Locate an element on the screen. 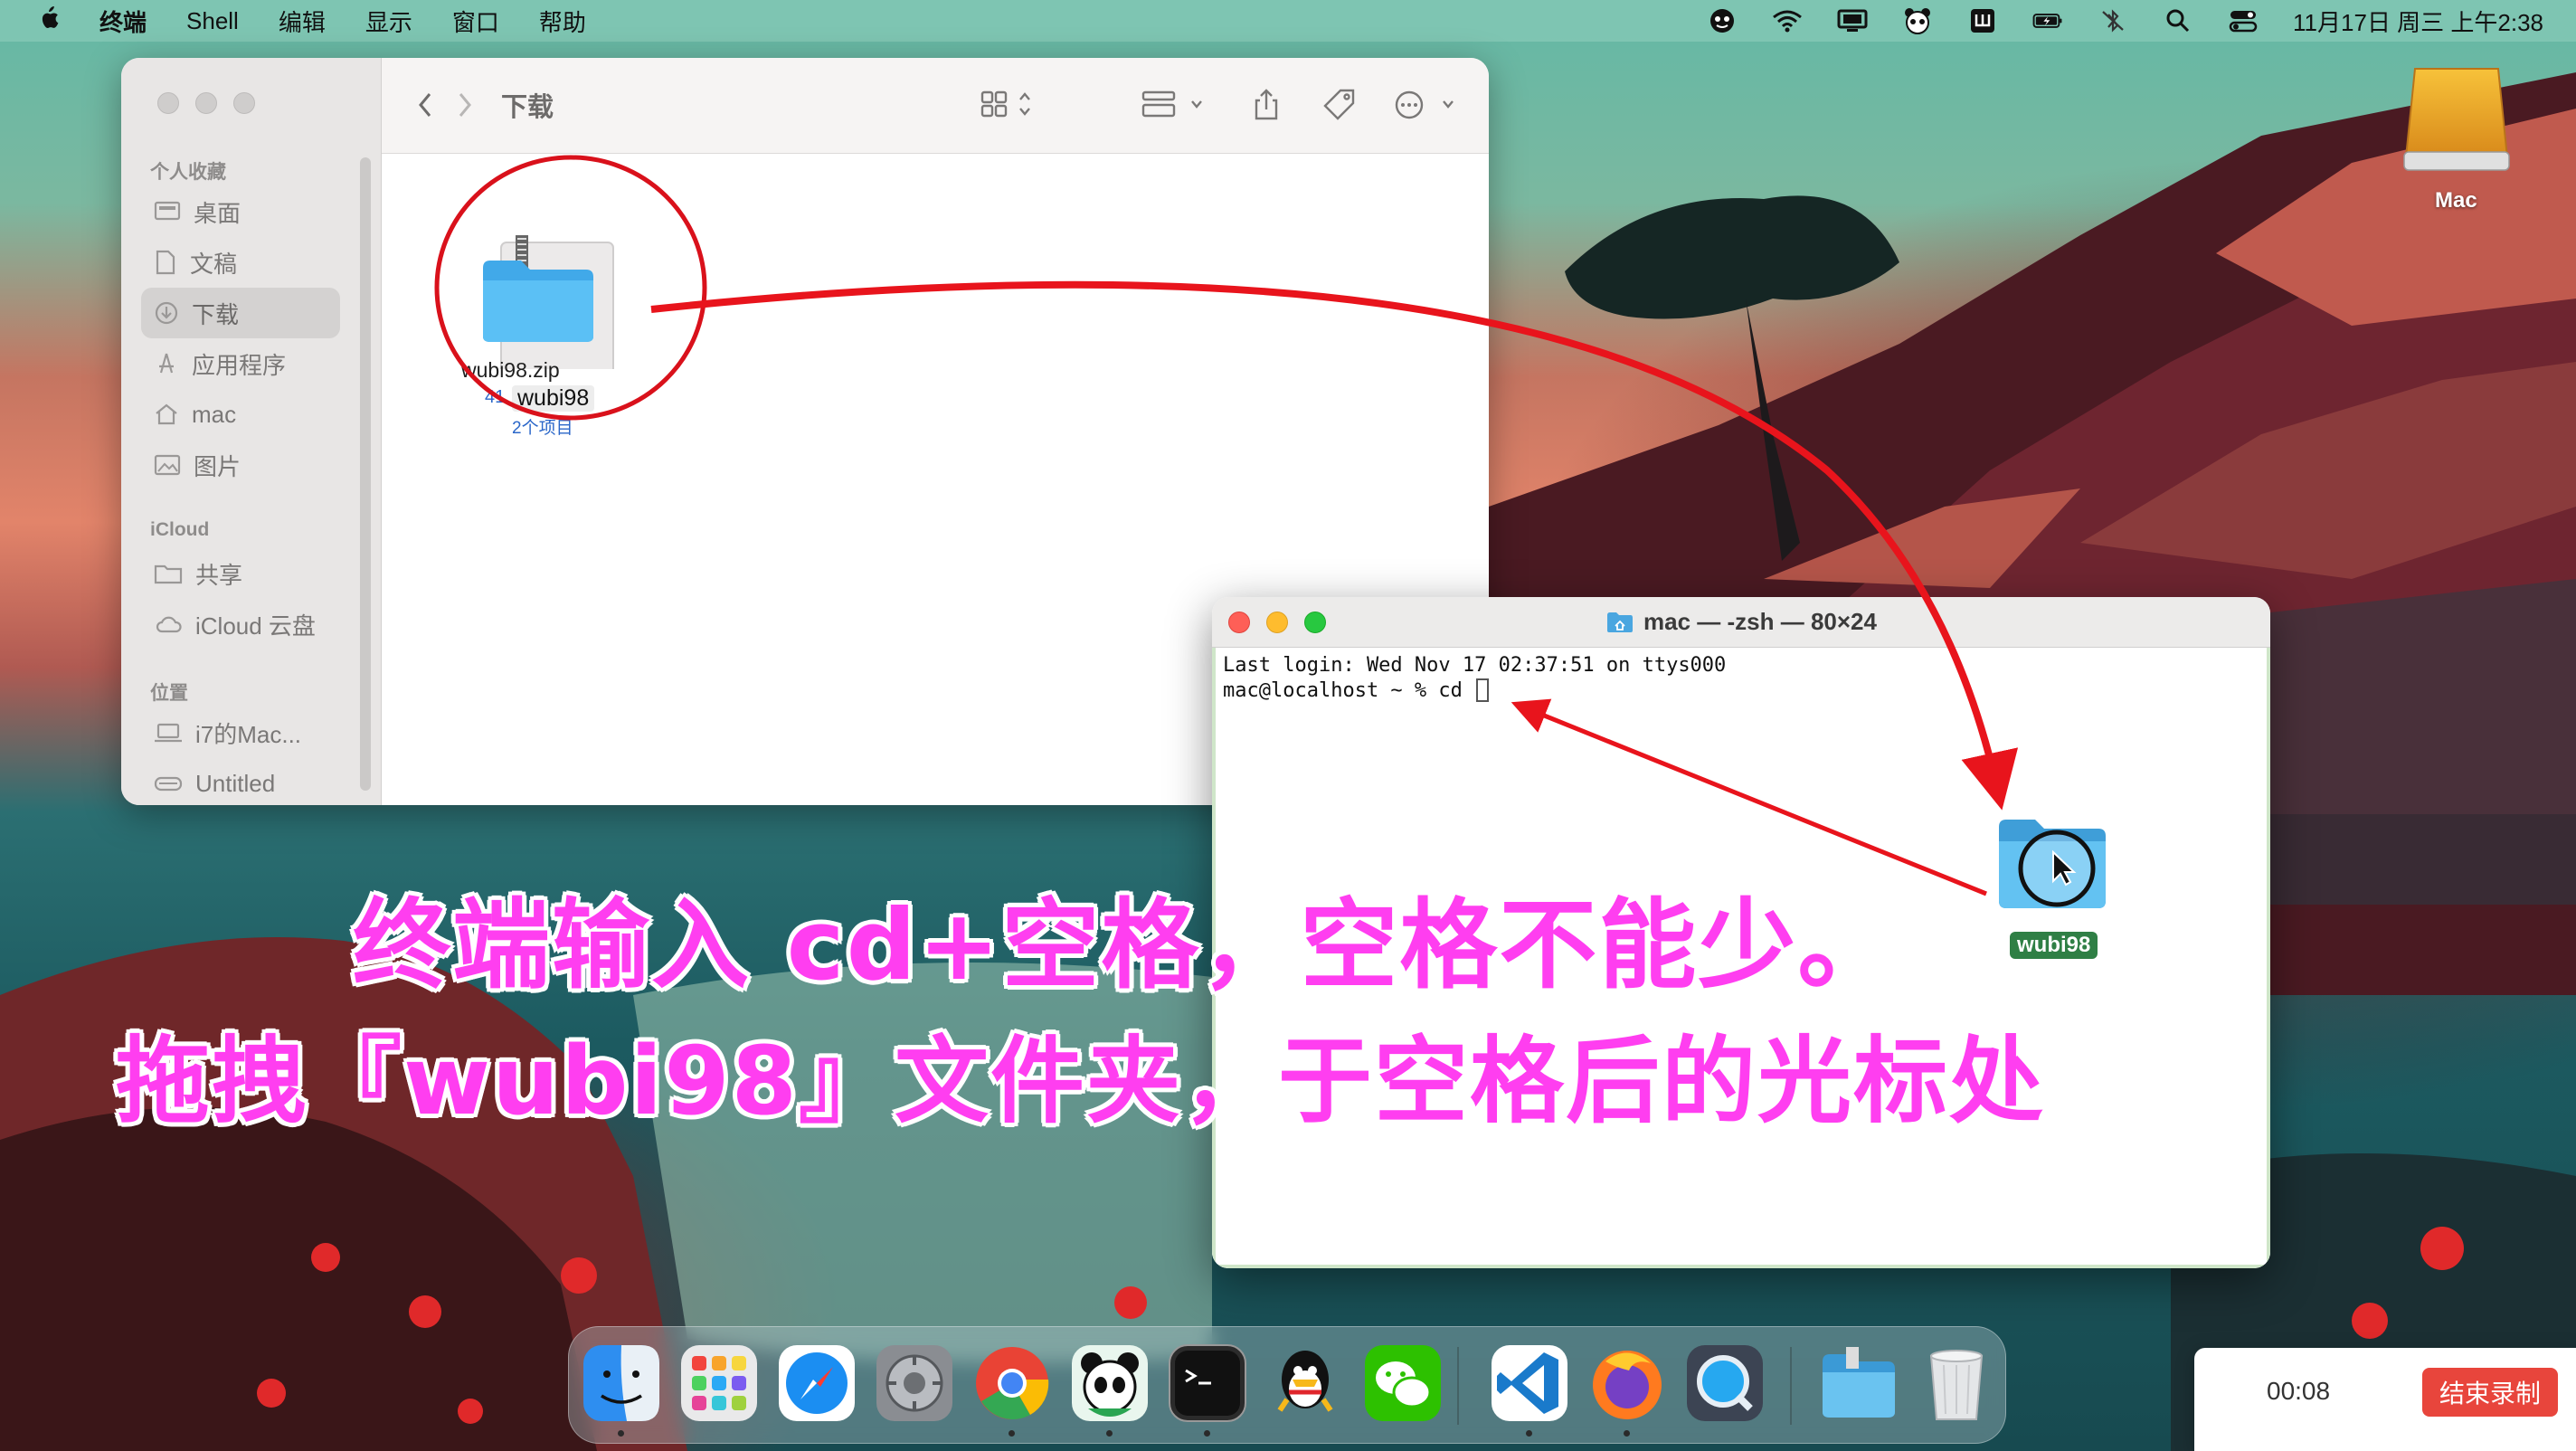  drag-cursor-ring is located at coordinates (2057, 868).